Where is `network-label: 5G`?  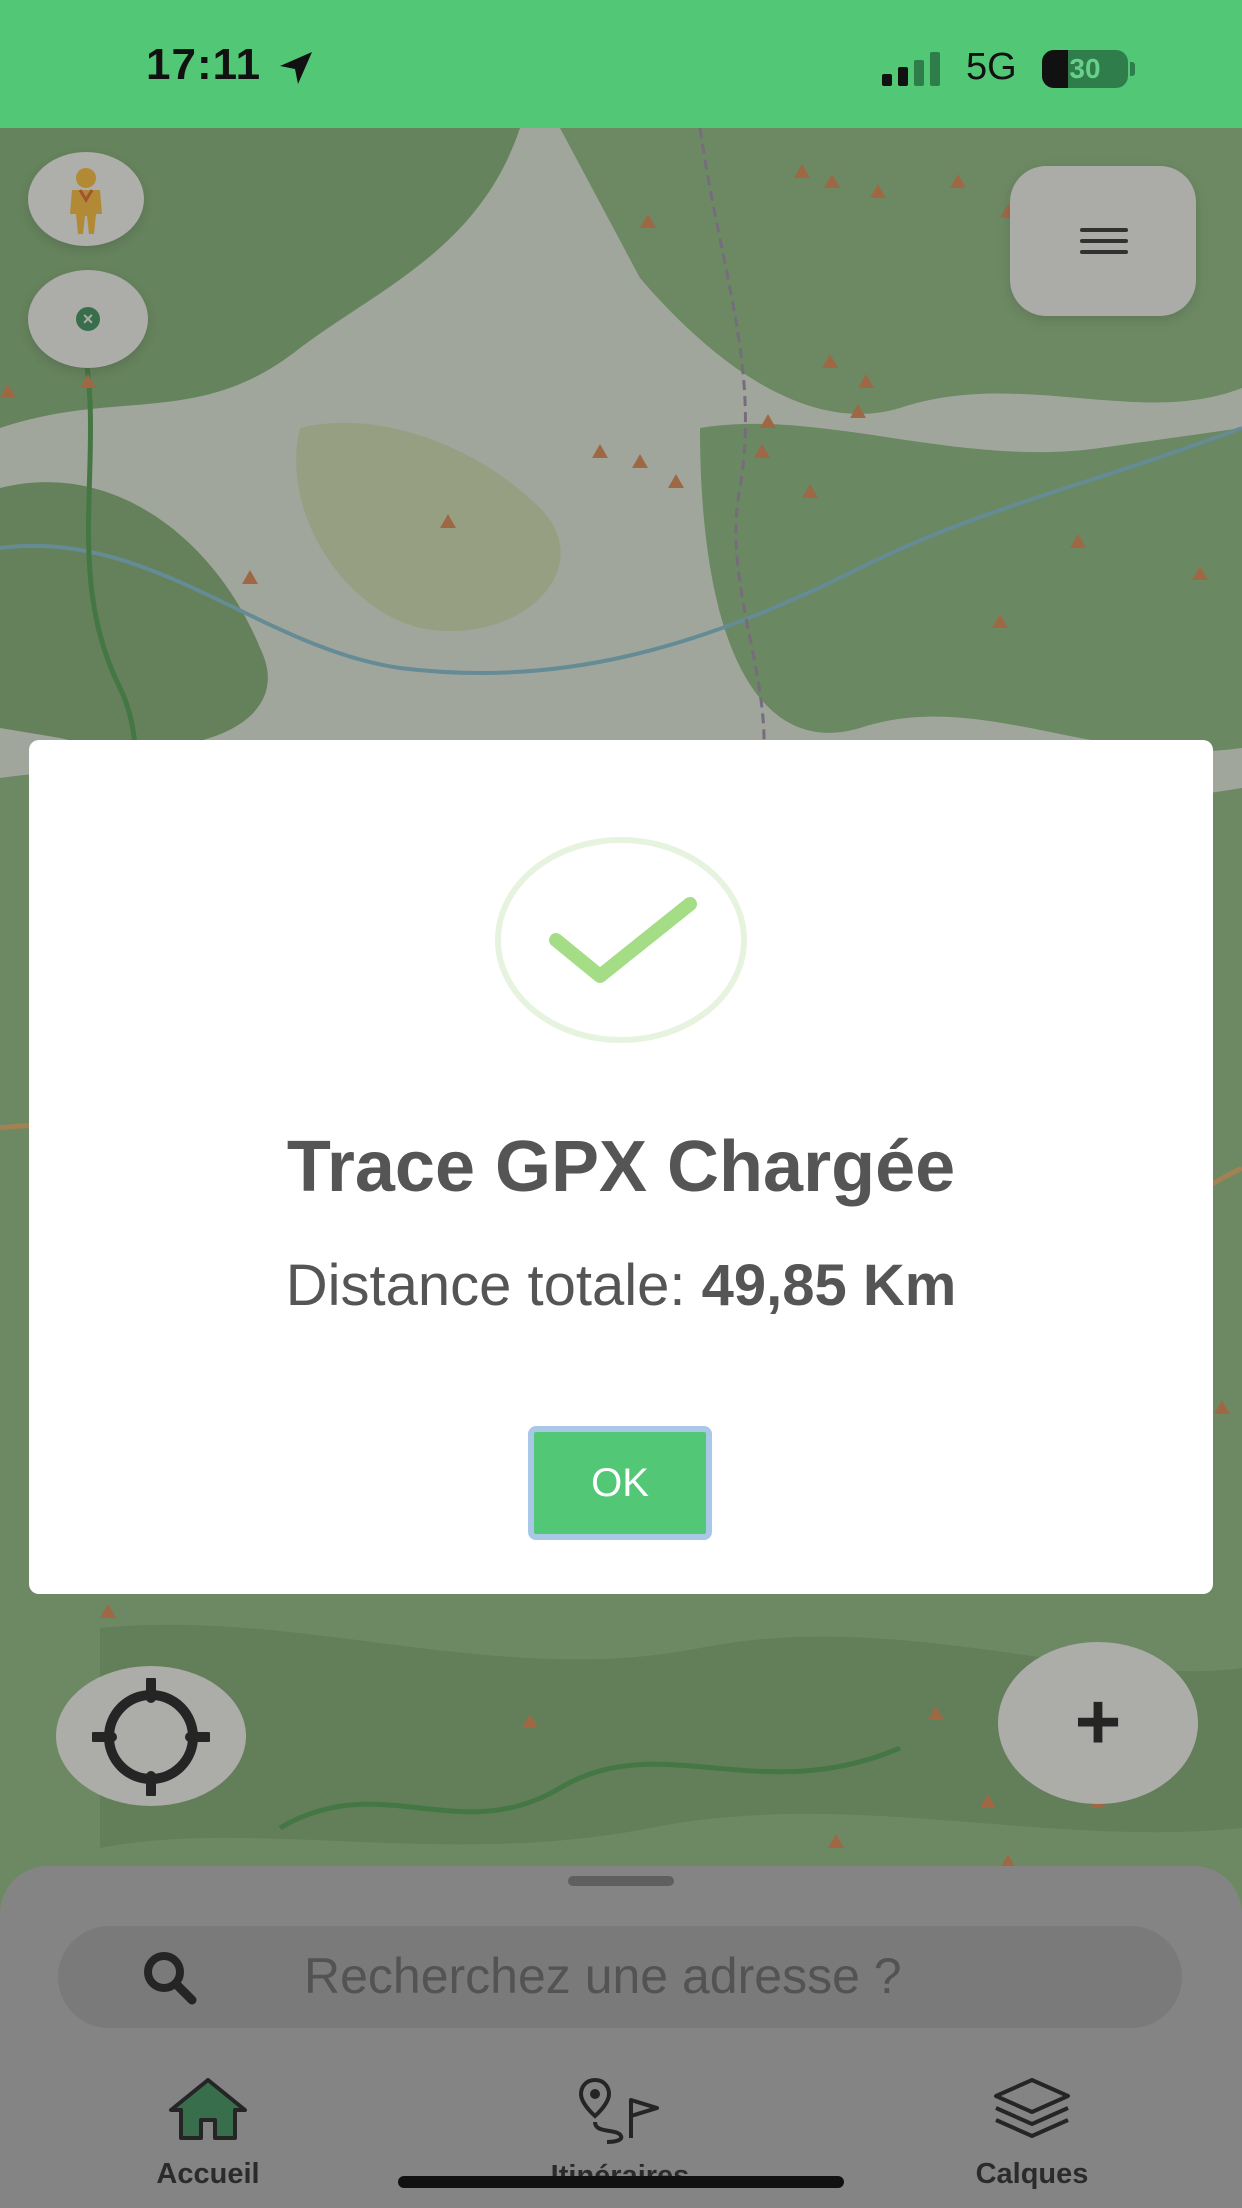
network-label: 5G is located at coordinates (991, 67).